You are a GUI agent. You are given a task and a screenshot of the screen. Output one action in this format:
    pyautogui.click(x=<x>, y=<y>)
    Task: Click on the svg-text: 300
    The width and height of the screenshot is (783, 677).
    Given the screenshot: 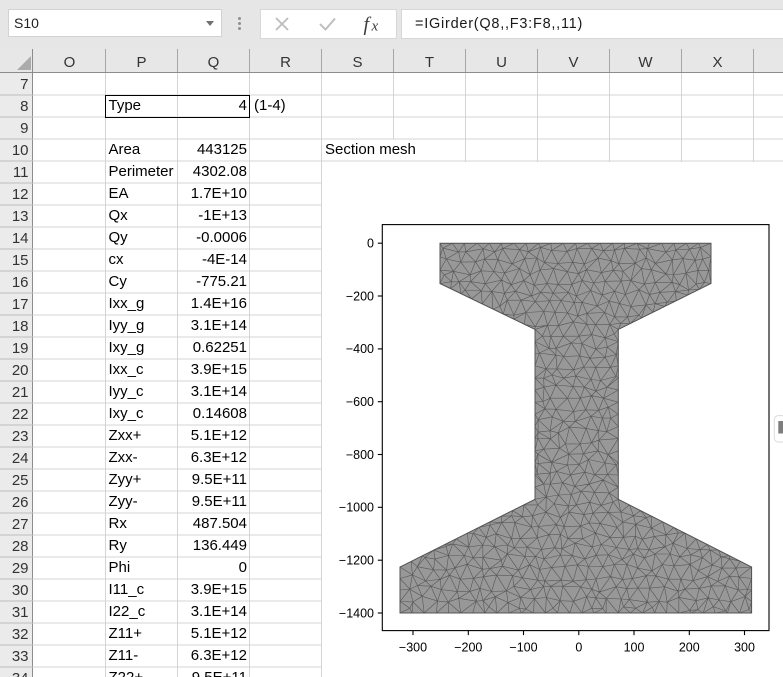 What is the action you would take?
    pyautogui.click(x=744, y=648)
    